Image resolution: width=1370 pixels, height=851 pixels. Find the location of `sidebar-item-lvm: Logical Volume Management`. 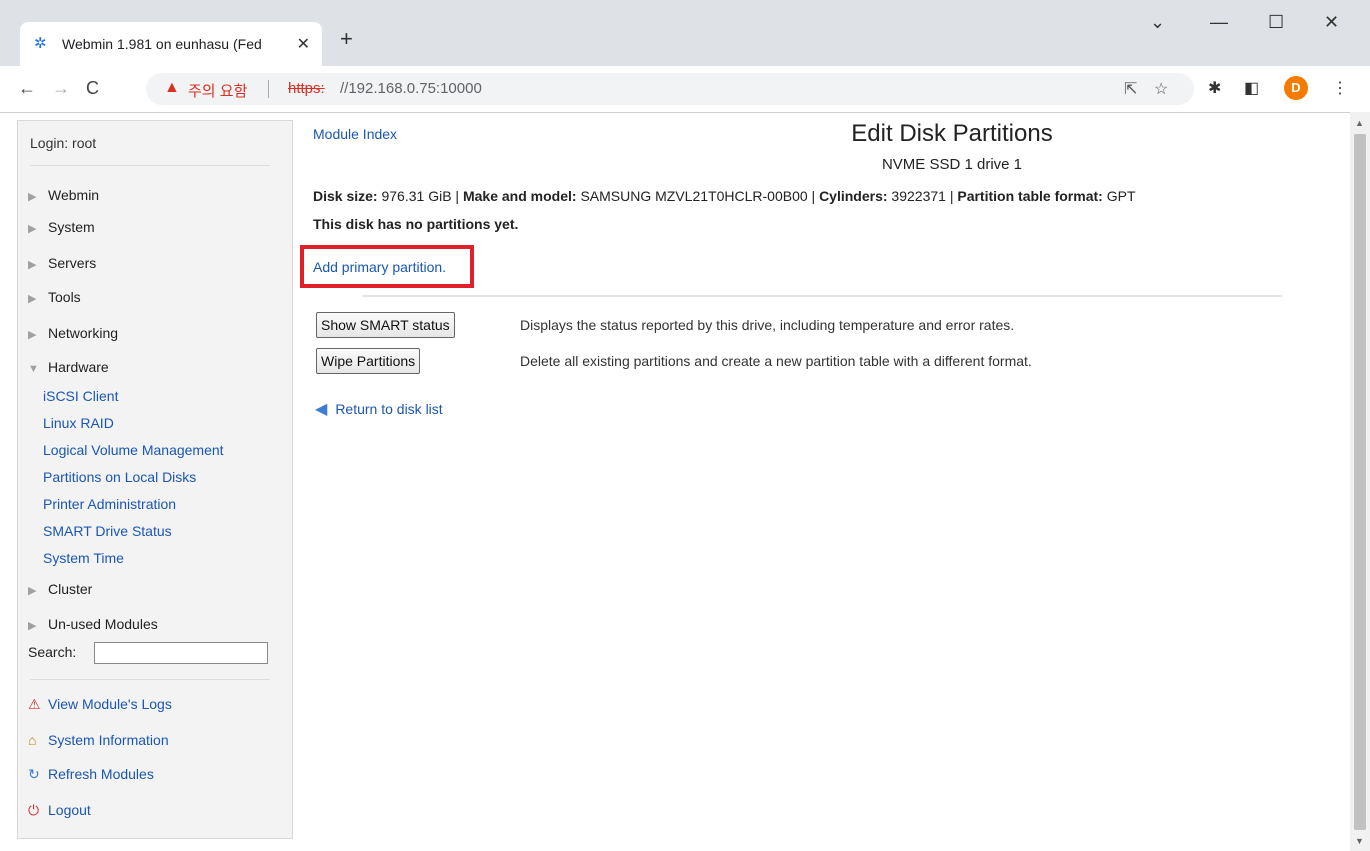

sidebar-item-lvm: Logical Volume Management is located at coordinates (133, 450).